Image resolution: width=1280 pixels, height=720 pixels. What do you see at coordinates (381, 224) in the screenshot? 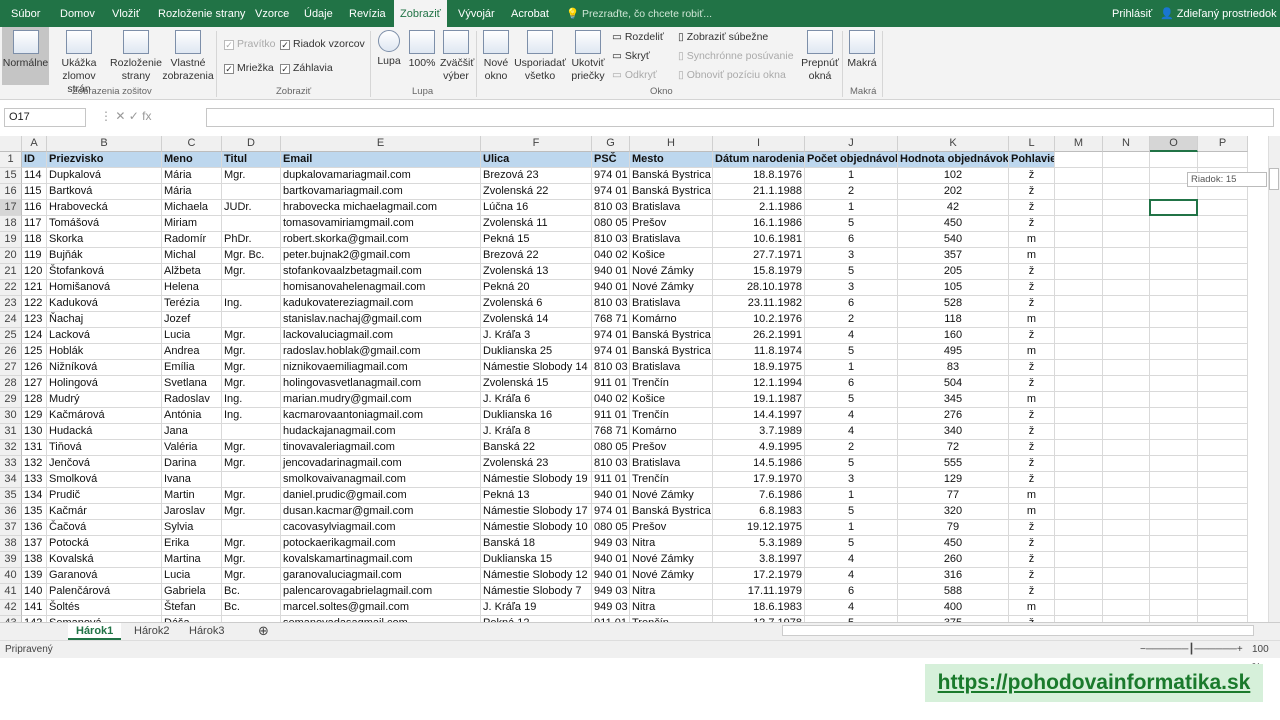
I see `data-cell: tomasovamiriamgmail.com` at bounding box center [381, 224].